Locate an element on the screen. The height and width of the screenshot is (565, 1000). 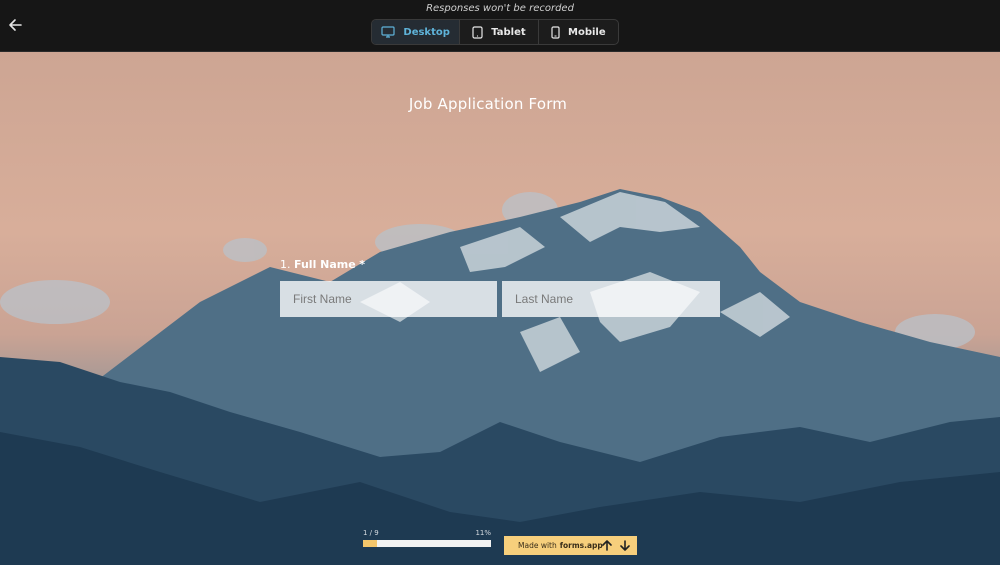
progress-percent: 11% is located at coordinates (483, 533).